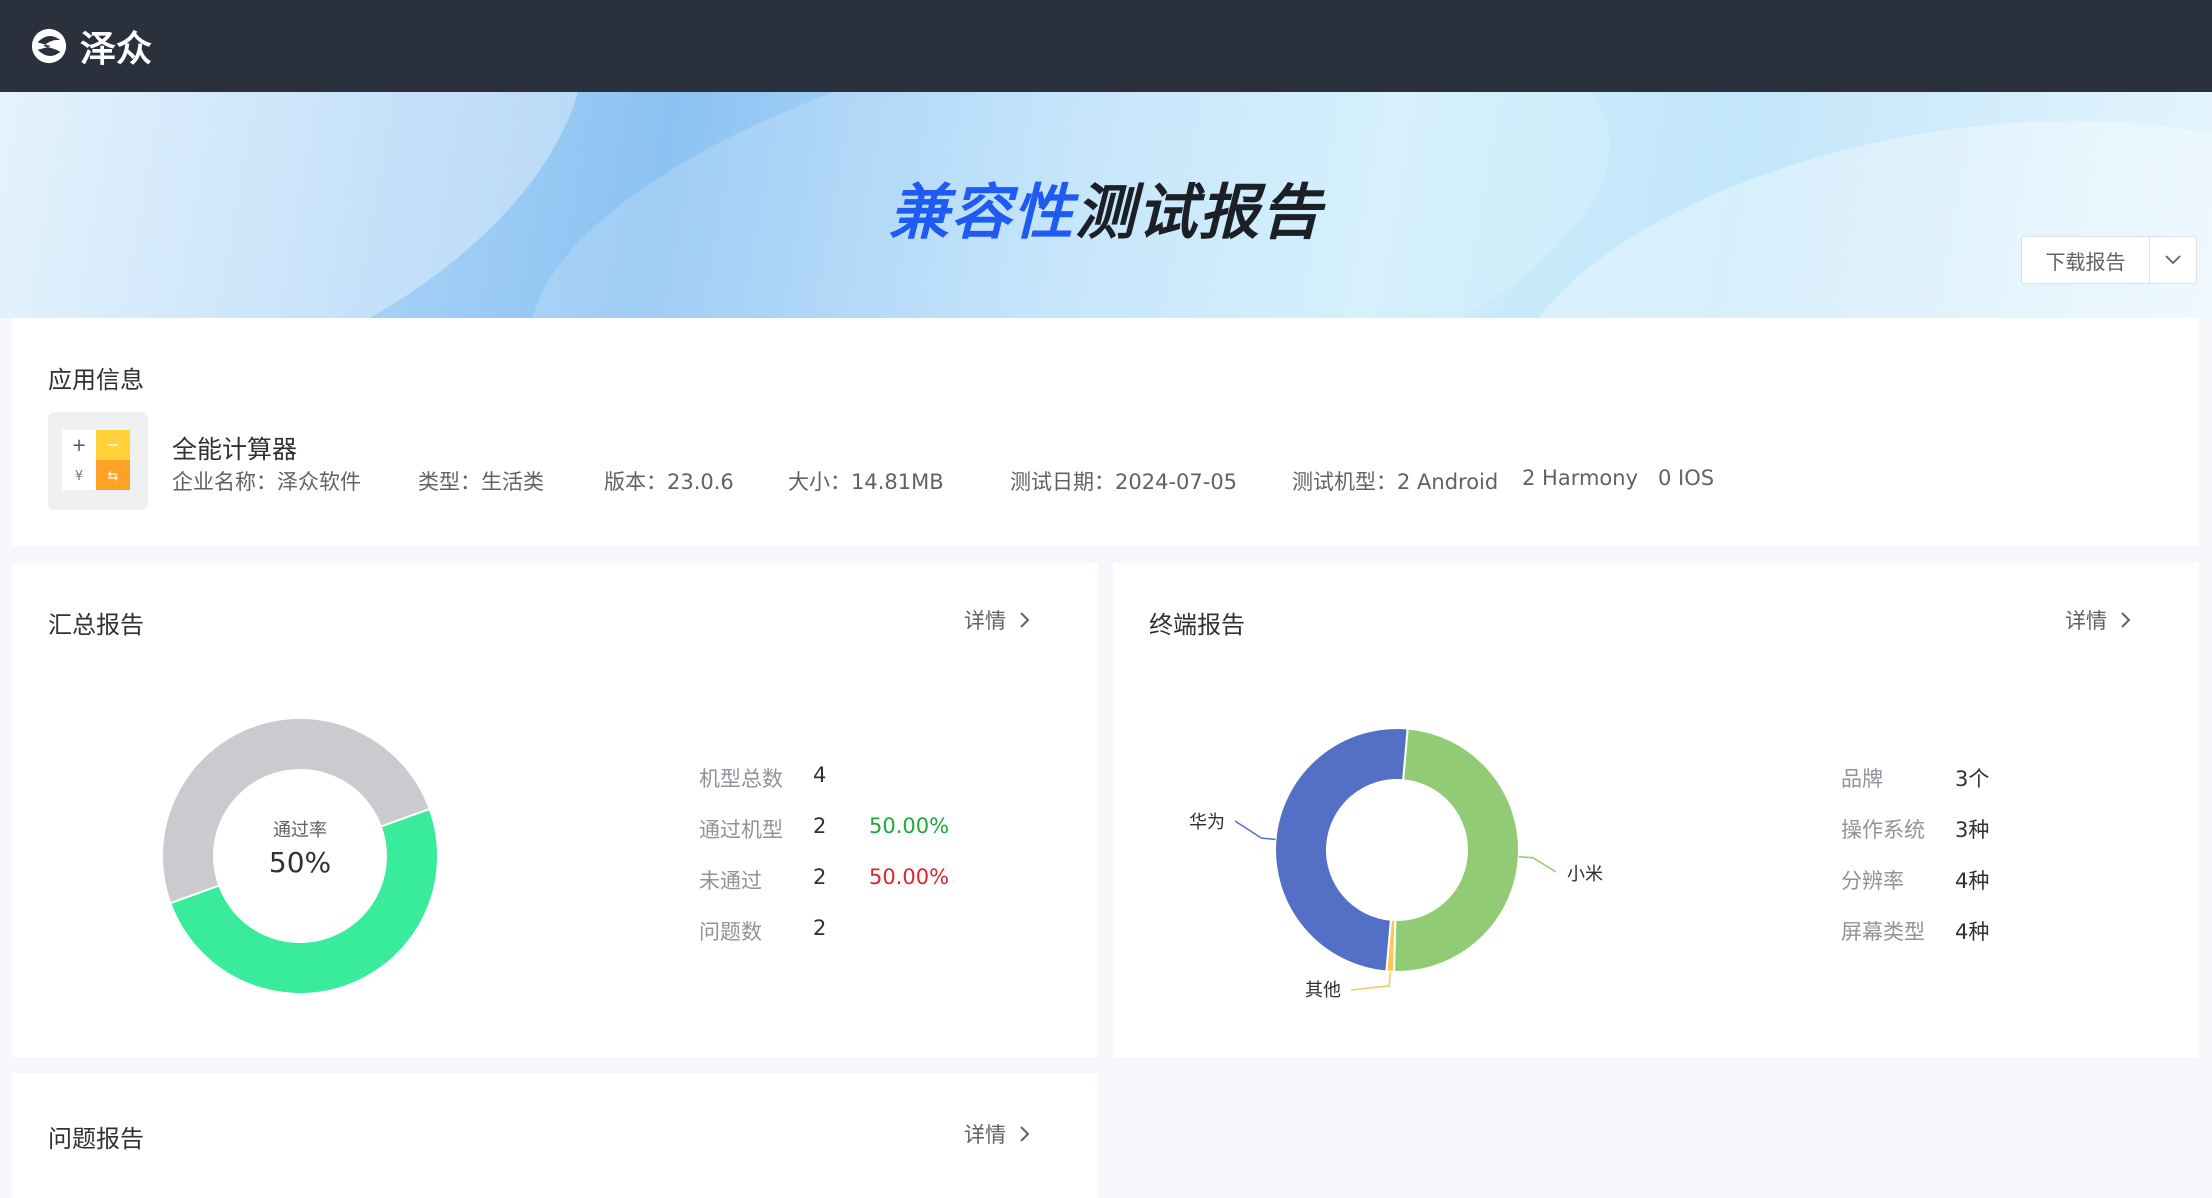 The image size is (2212, 1198). Describe the element at coordinates (96, 625) in the screenshot. I see `summary-report-title: 汇总报告` at that location.